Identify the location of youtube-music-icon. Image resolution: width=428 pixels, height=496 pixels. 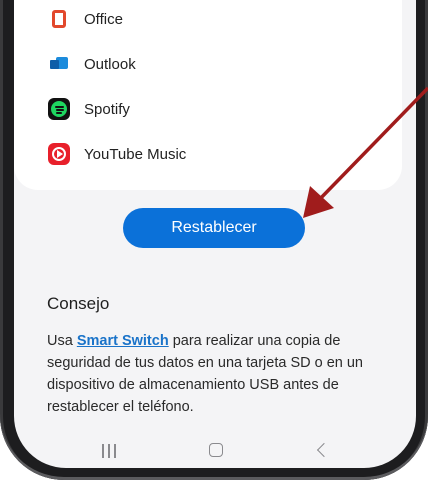
(59, 154).